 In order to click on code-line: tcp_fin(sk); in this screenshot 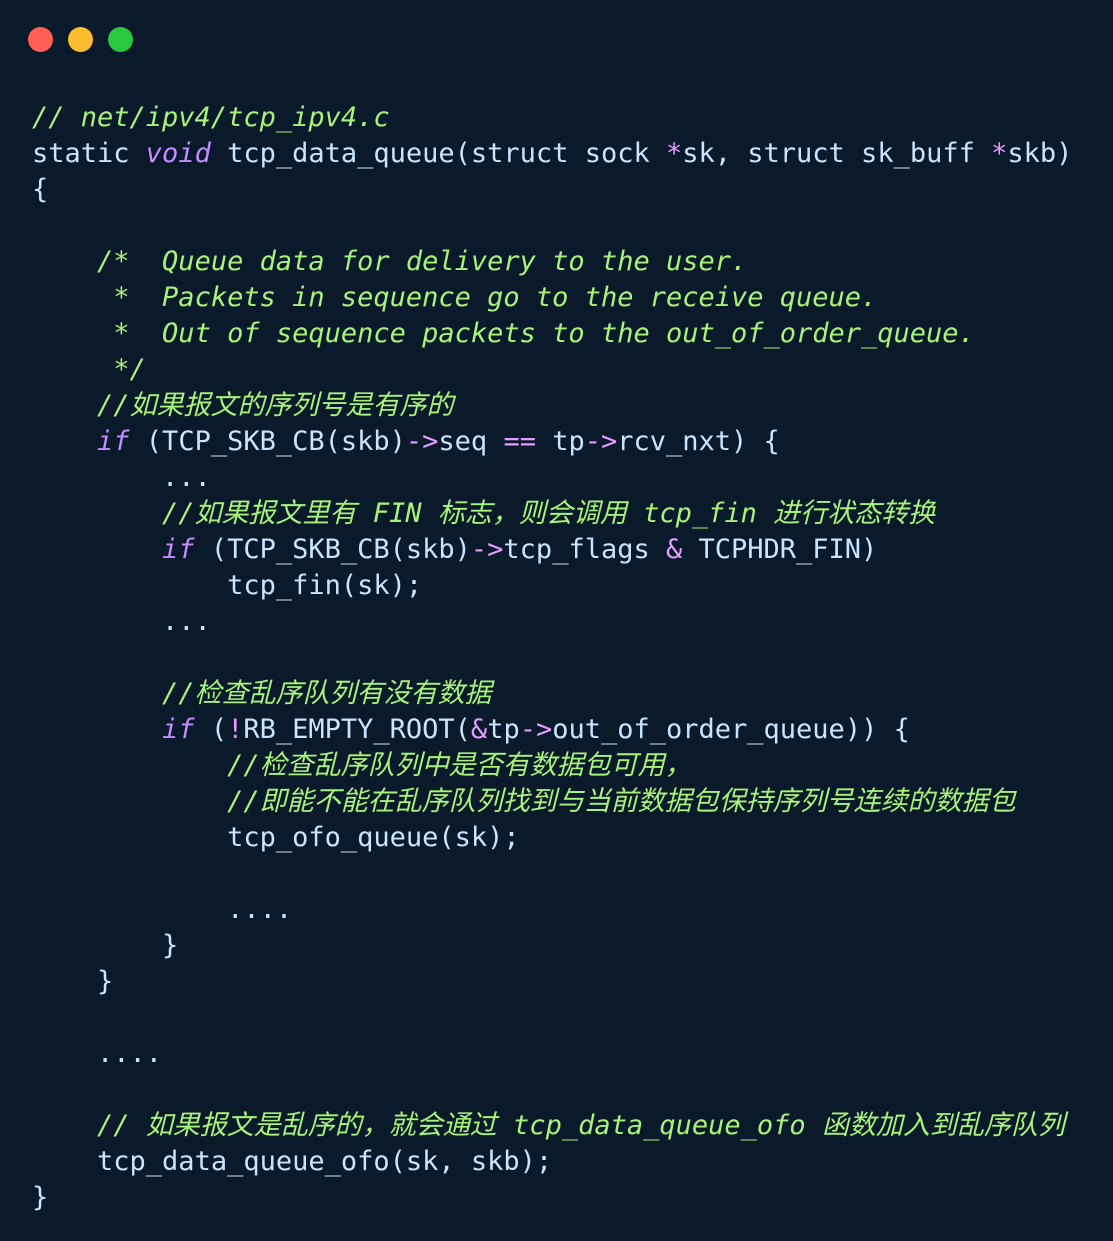, I will do `click(552, 586)`.